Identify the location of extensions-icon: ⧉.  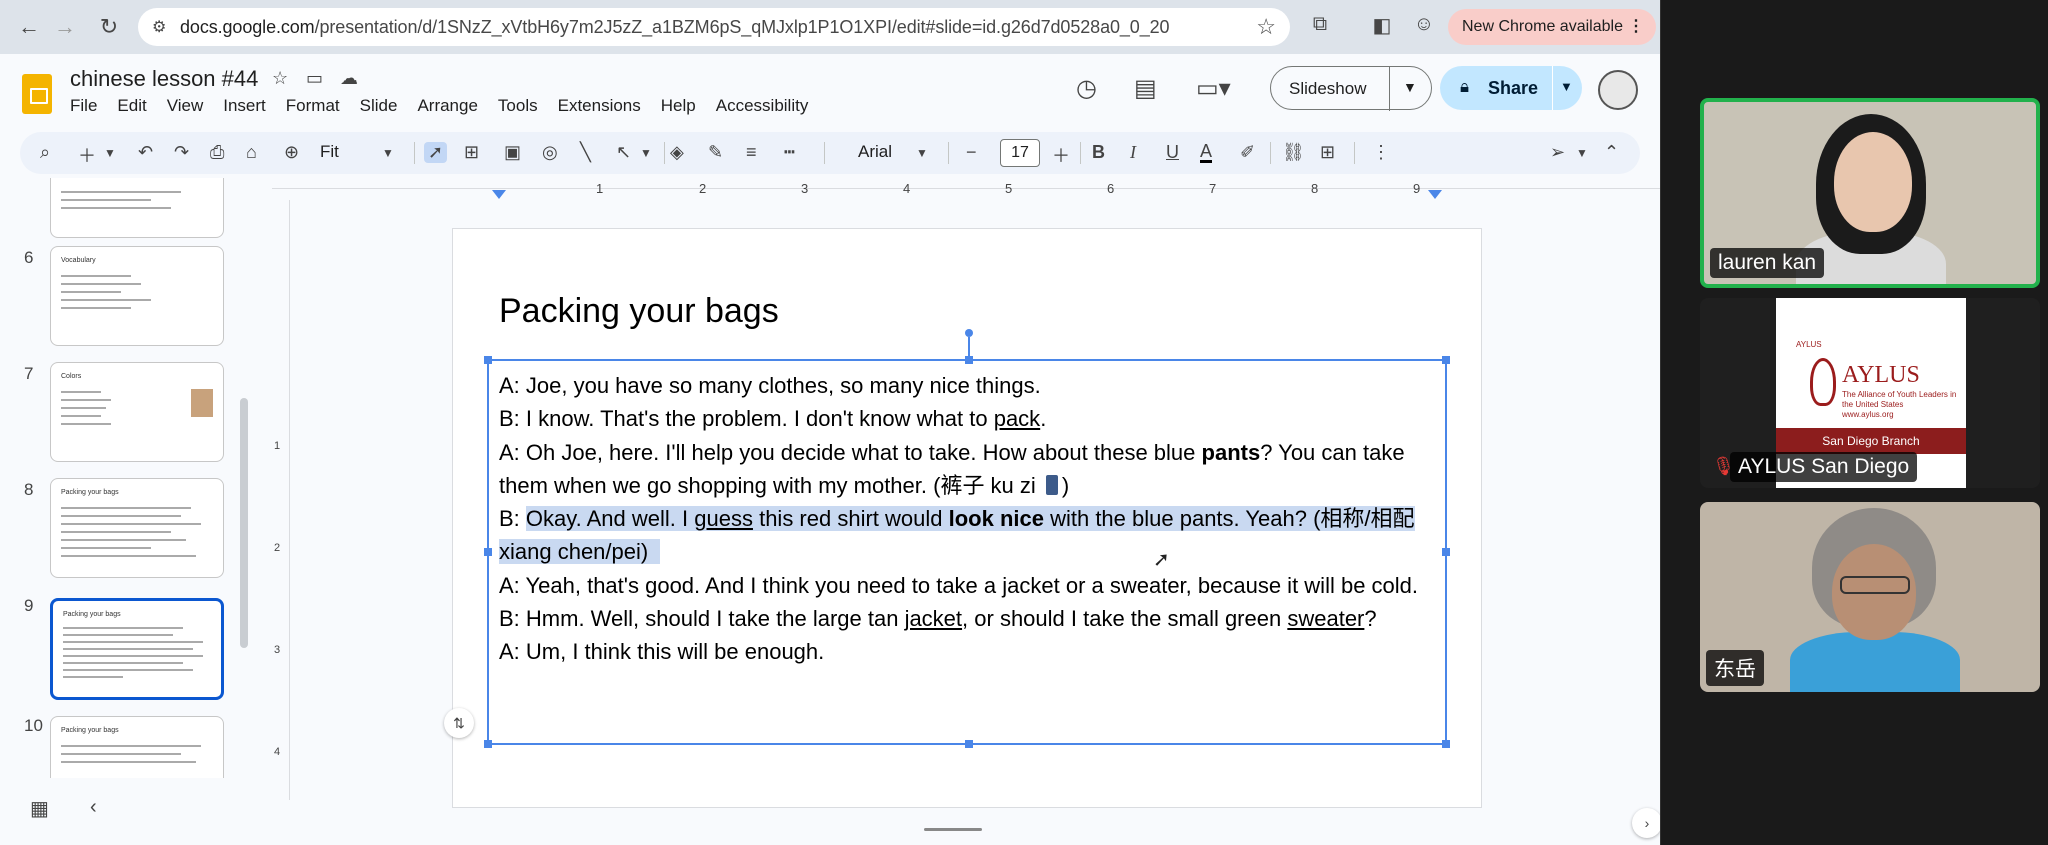
(1320, 27).